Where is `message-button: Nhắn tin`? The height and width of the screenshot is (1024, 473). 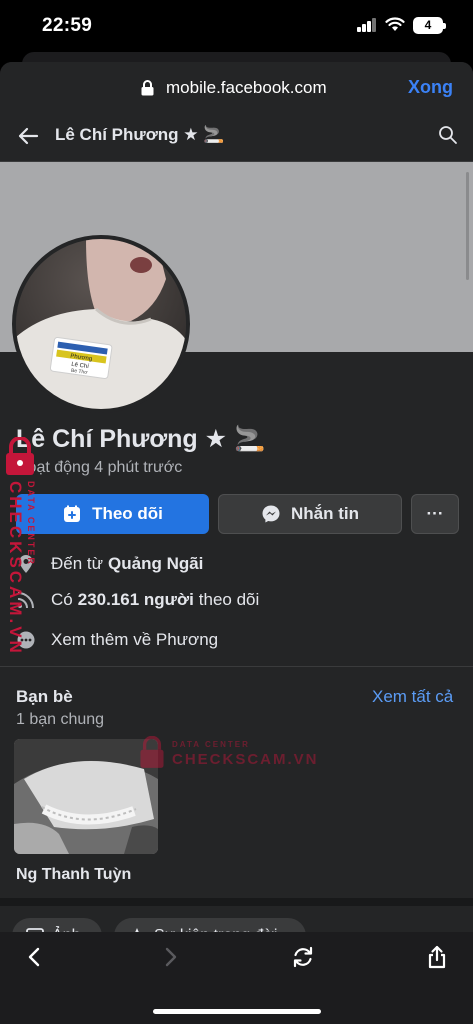
message-button: Nhắn tin is located at coordinates (310, 514).